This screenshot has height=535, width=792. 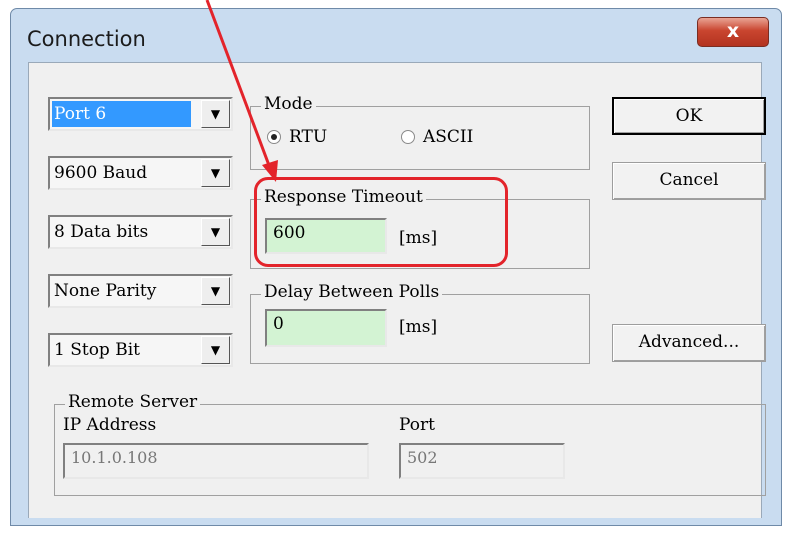 I want to click on ip-address-label: IP Address, so click(x=110, y=425).